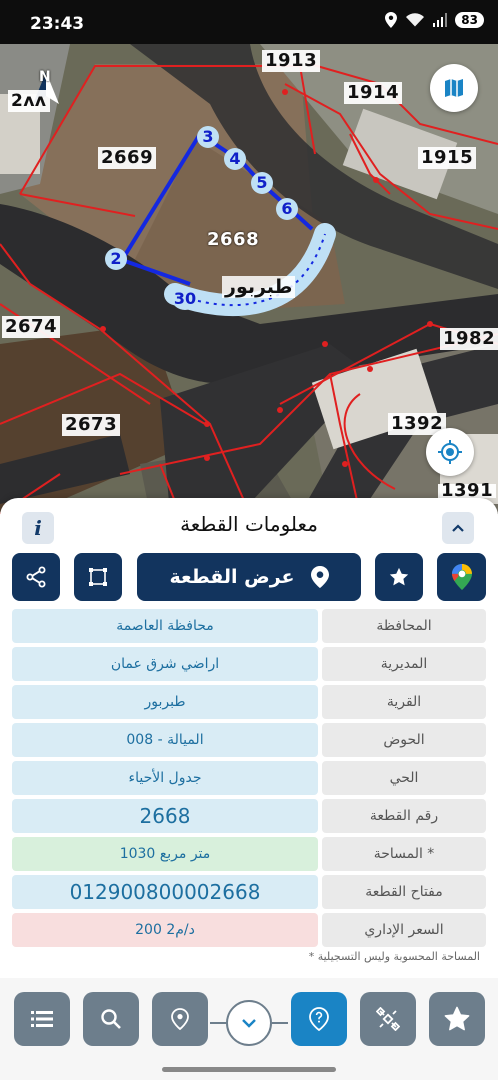 The height and width of the screenshot is (1080, 498). Describe the element at coordinates (232, 577) in the screenshot. I see `show-parcel-label: عرض القطعة` at that location.